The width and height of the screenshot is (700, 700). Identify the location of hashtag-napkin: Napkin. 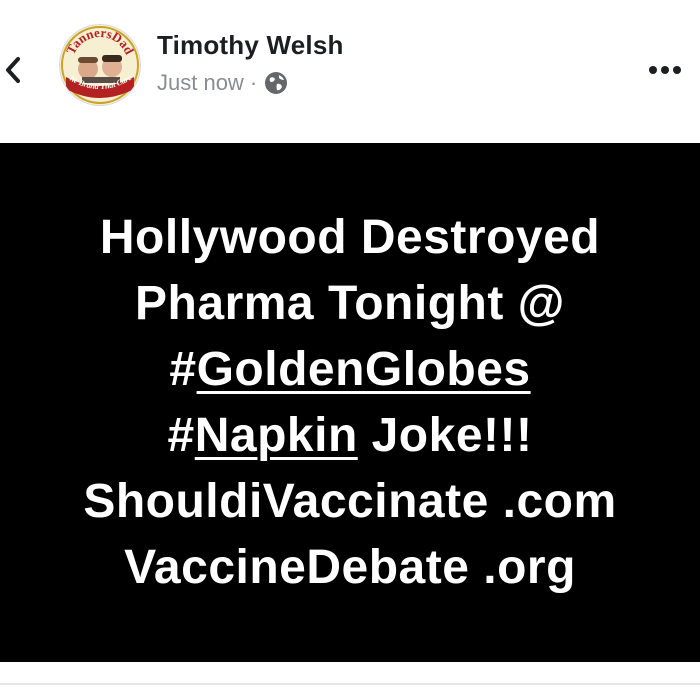
(276, 435).